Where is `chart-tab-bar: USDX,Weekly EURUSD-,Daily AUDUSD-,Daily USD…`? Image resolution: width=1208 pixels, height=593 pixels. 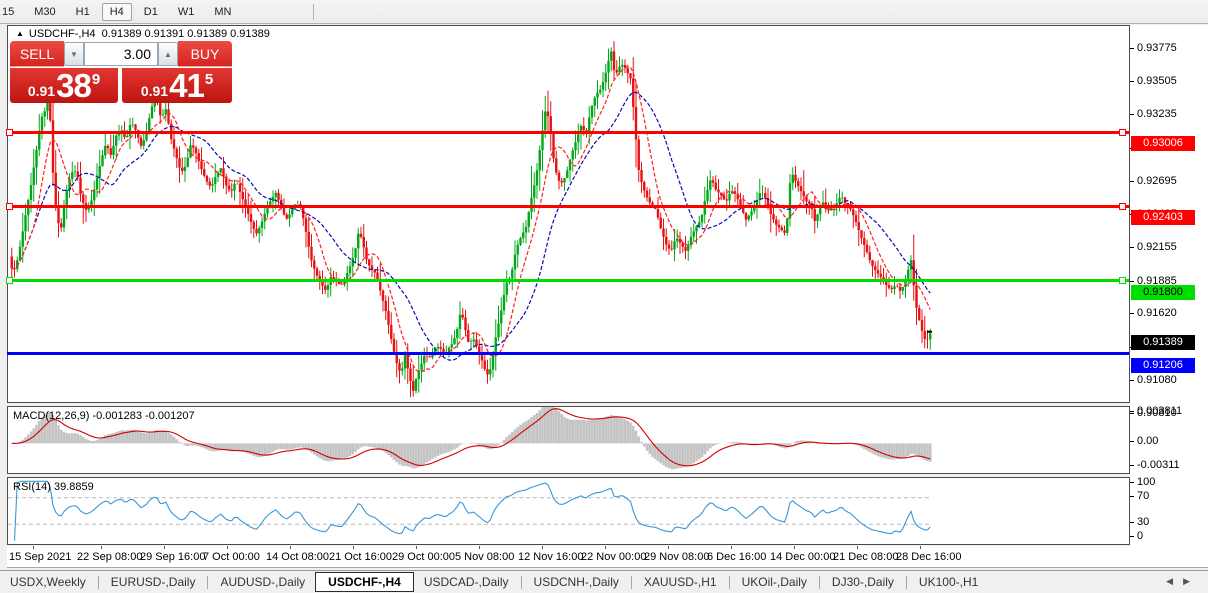 chart-tab-bar: USDX,Weekly EURUSD-,Daily AUDUSD-,Daily USD… is located at coordinates (604, 581).